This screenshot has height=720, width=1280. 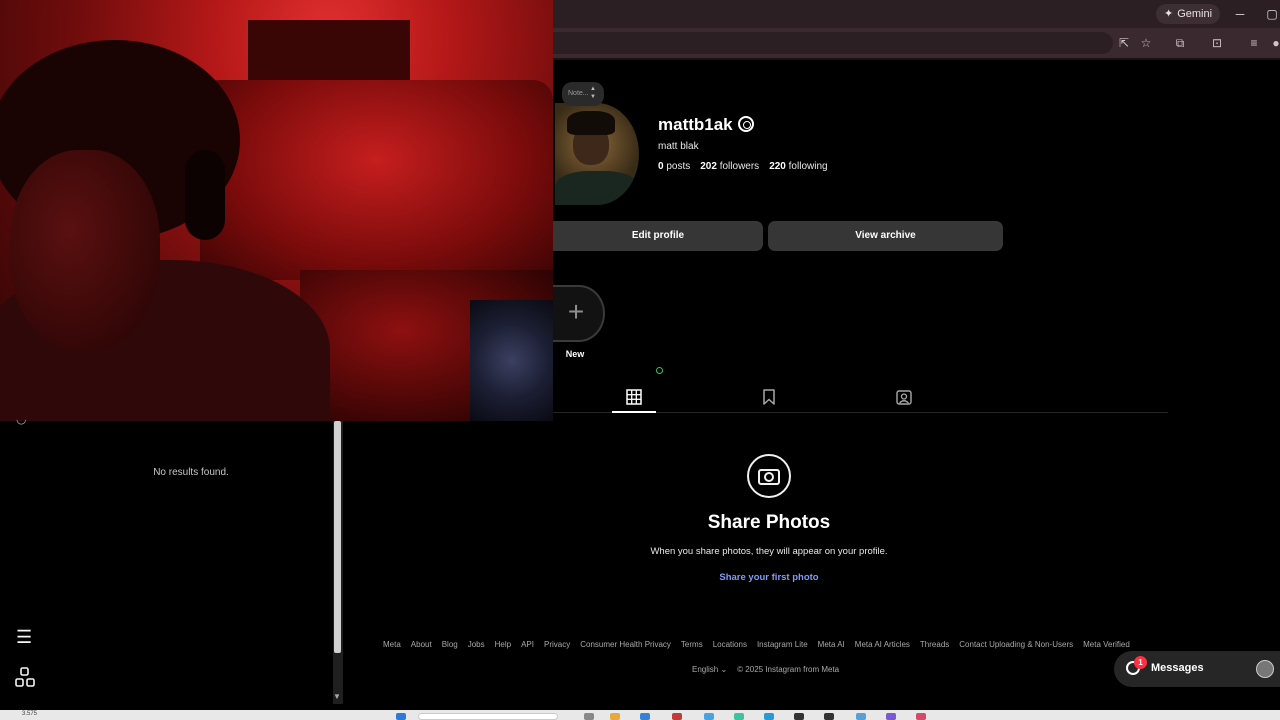 What do you see at coordinates (746, 124) in the screenshot?
I see `settings-gear-icon` at bounding box center [746, 124].